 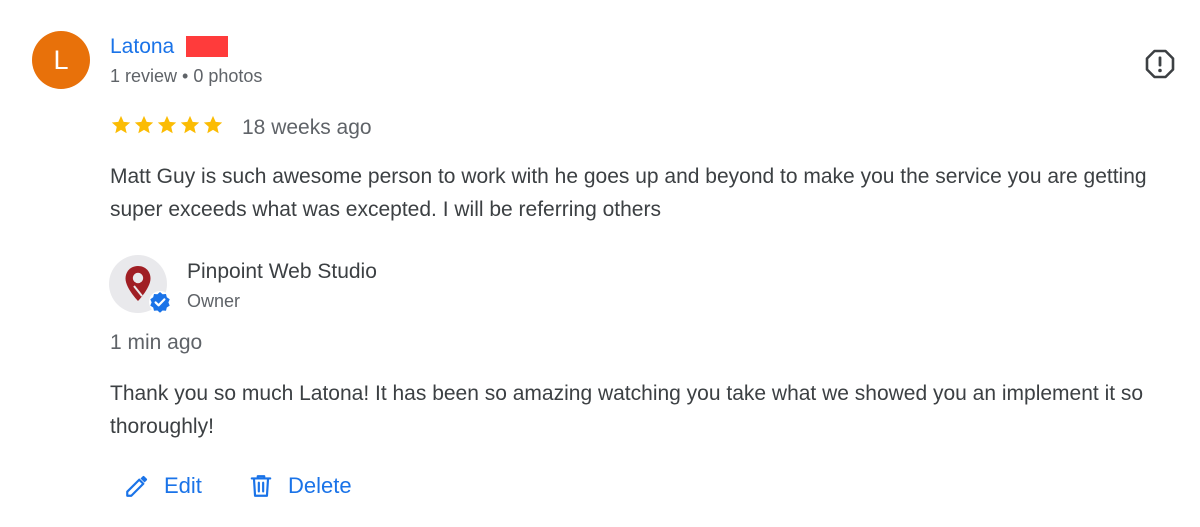 What do you see at coordinates (282, 272) in the screenshot?
I see `owner-name: Pinpoint Web Studio` at bounding box center [282, 272].